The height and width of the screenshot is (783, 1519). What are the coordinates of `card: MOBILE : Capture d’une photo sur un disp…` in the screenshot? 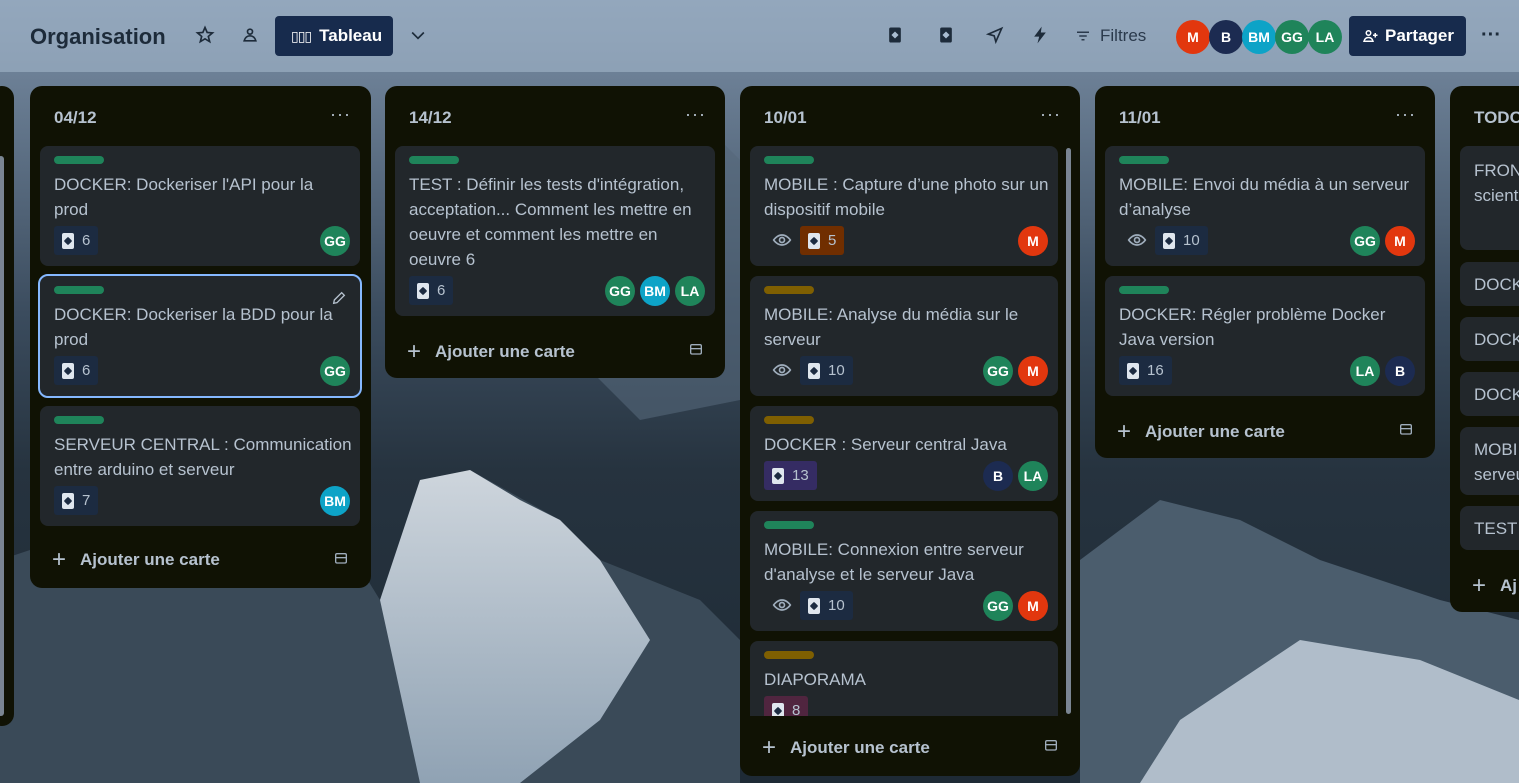 It's located at (904, 206).